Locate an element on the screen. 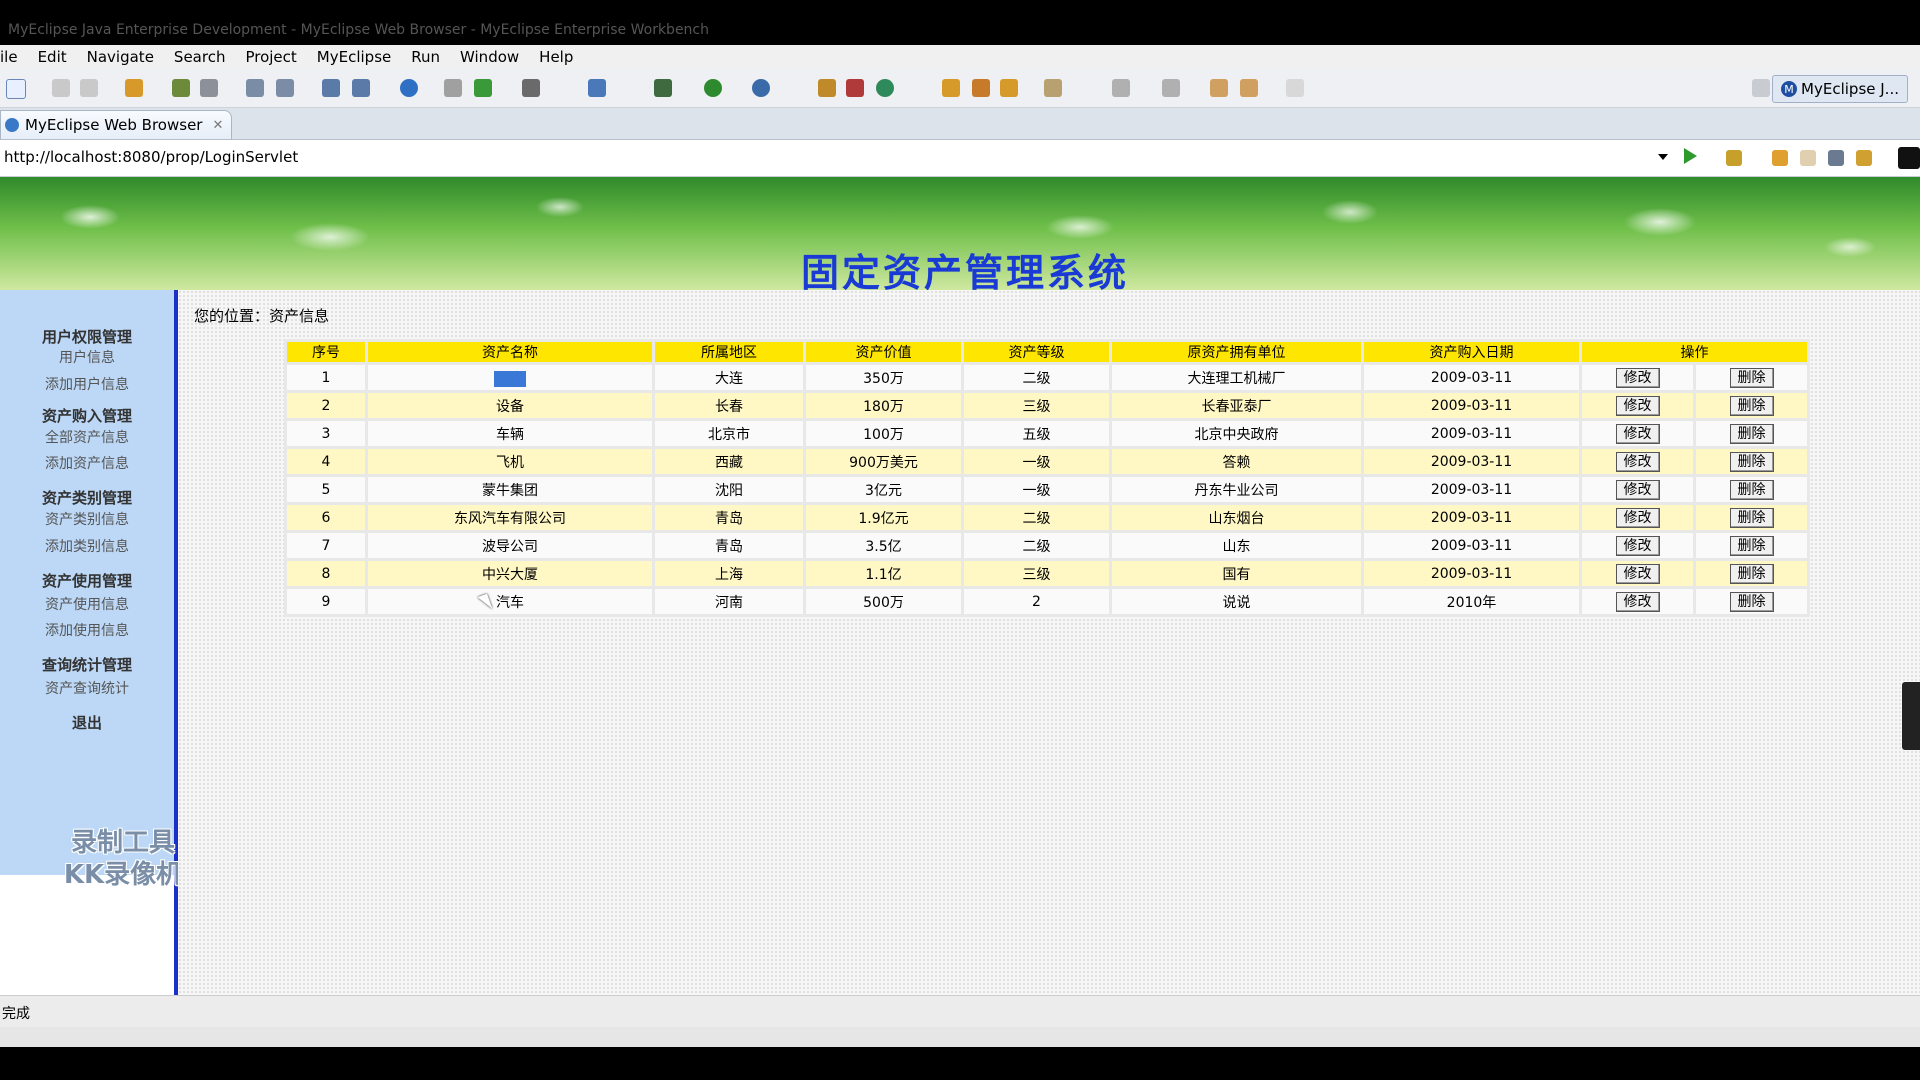 The image size is (1920, 1080). table-header-row: 序号 资产名称 所属地区 资产价值 资产等级 原资产拥有单位 资产购入日期 操作 is located at coordinates (1047, 352).